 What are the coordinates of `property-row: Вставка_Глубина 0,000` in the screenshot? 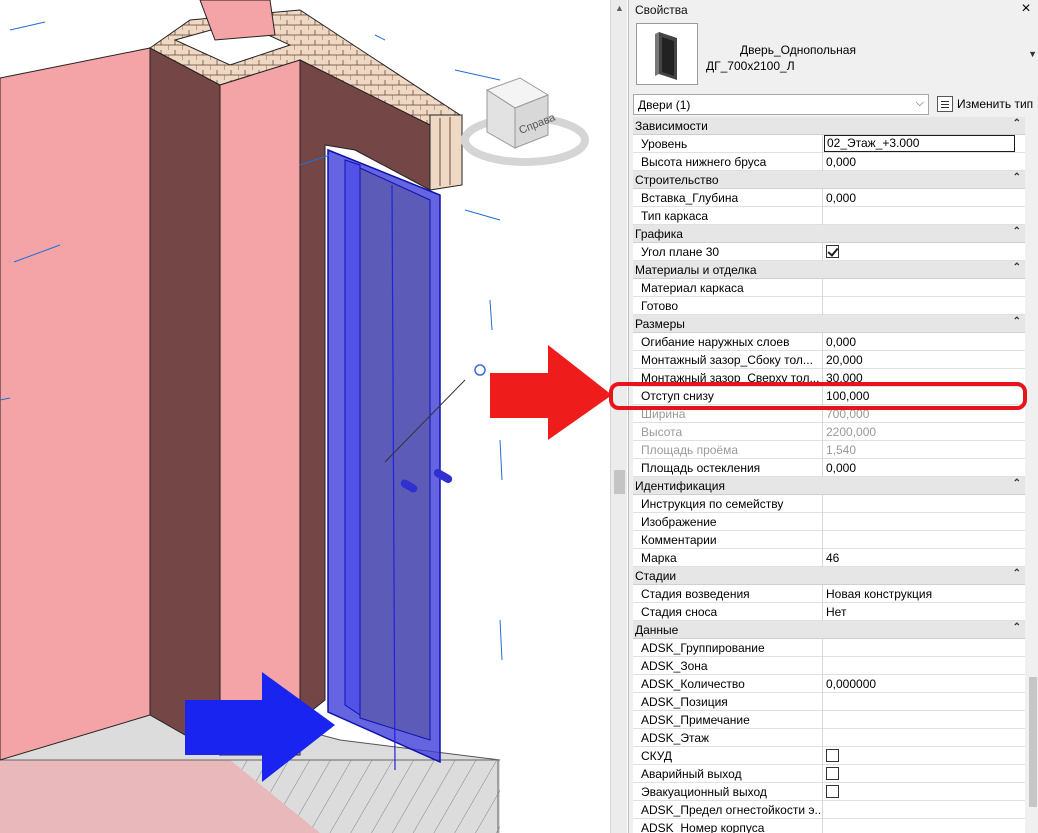 It's located at (829, 198).